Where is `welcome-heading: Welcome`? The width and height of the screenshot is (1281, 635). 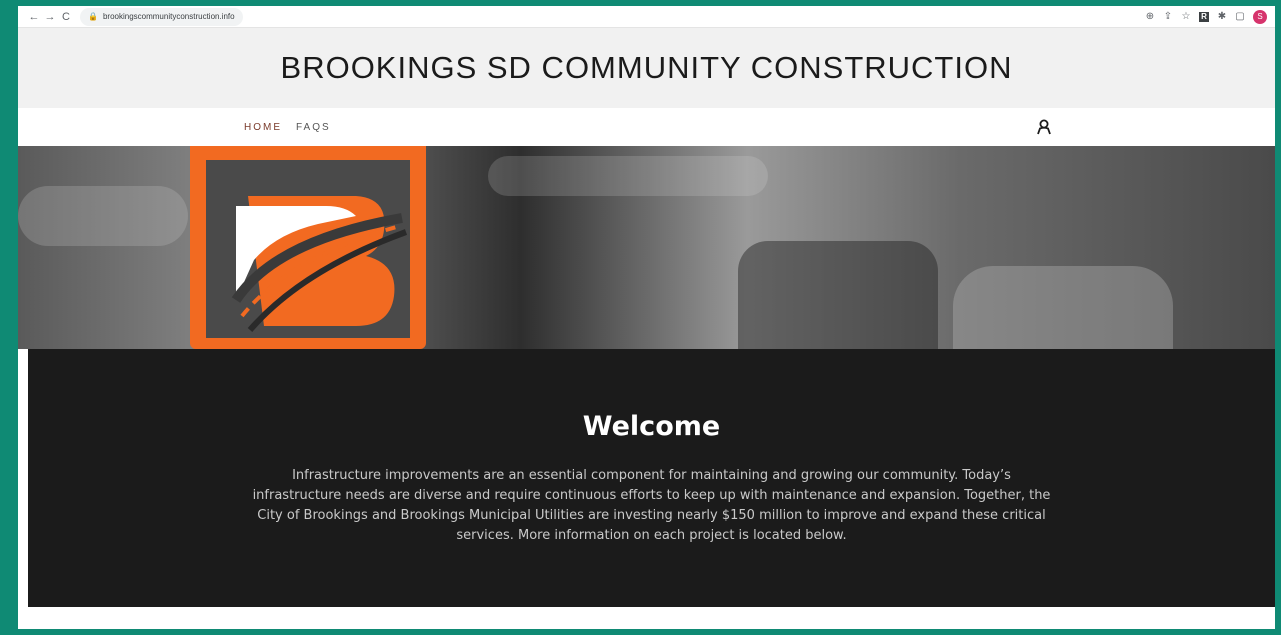
welcome-heading: Welcome is located at coordinates (651, 426).